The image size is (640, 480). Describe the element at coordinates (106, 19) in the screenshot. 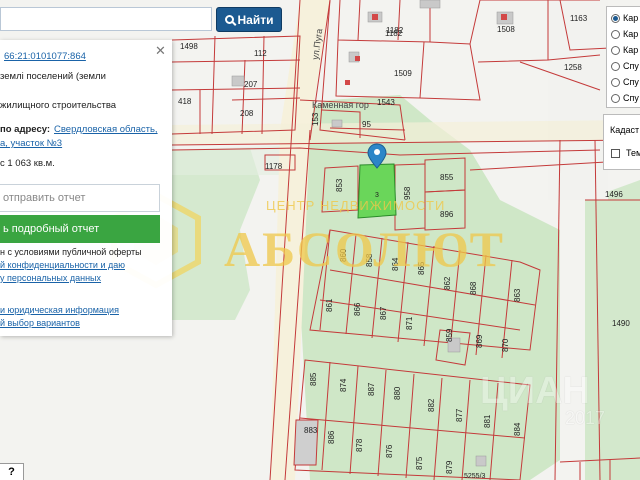

I see `search-input` at that location.